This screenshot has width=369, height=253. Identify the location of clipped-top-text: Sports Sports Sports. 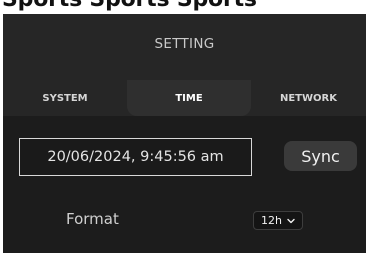
(184, 7).